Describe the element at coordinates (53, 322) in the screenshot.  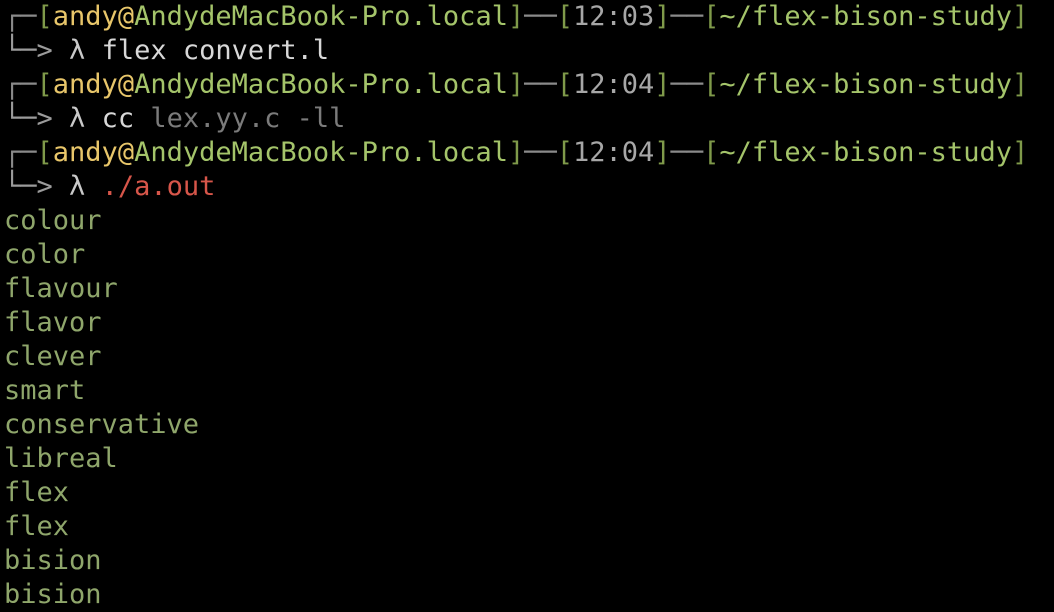
I see `output-line: flavor` at that location.